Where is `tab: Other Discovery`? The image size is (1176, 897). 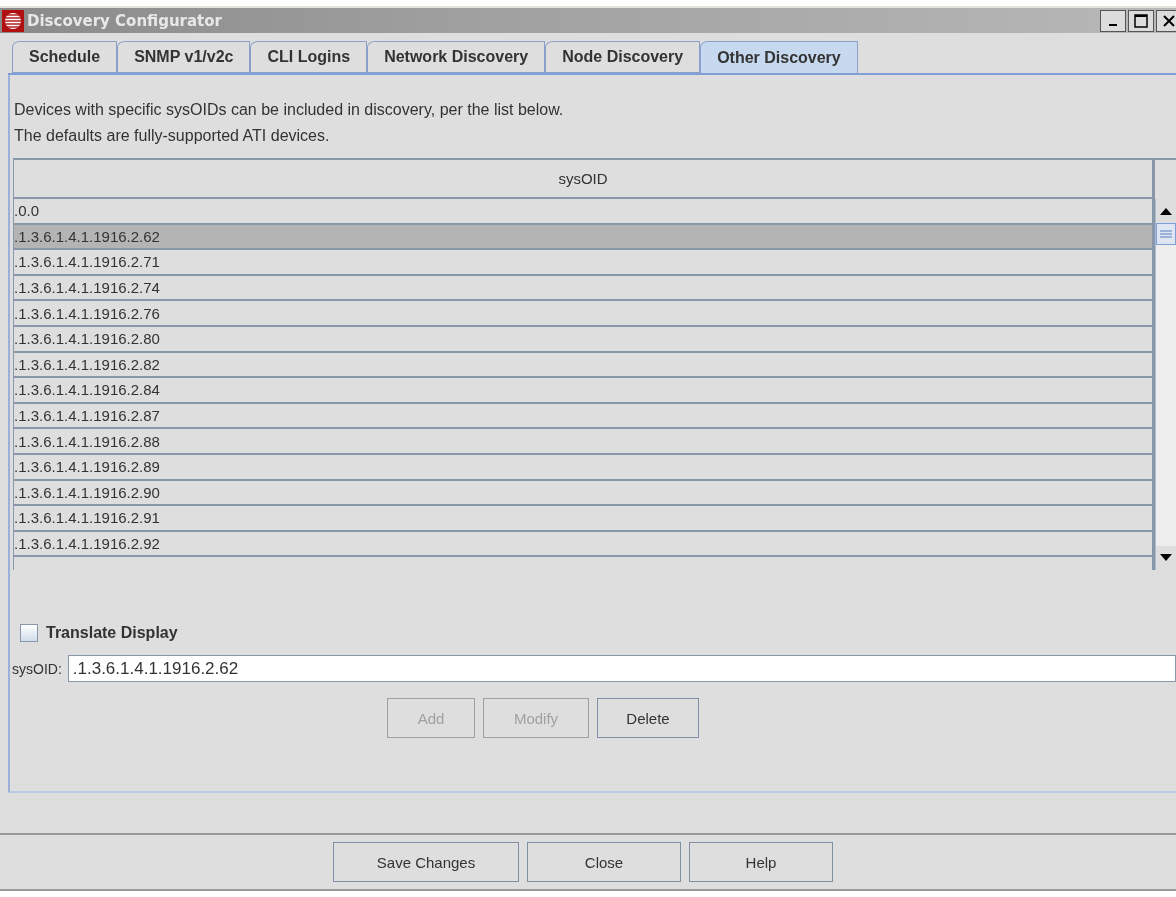 tab: Other Discovery is located at coordinates (779, 57).